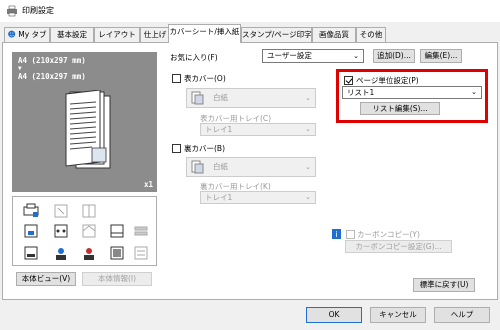  Describe the element at coordinates (155, 34) in the screenshot. I see `tab-finishing: 仕上げ` at that location.